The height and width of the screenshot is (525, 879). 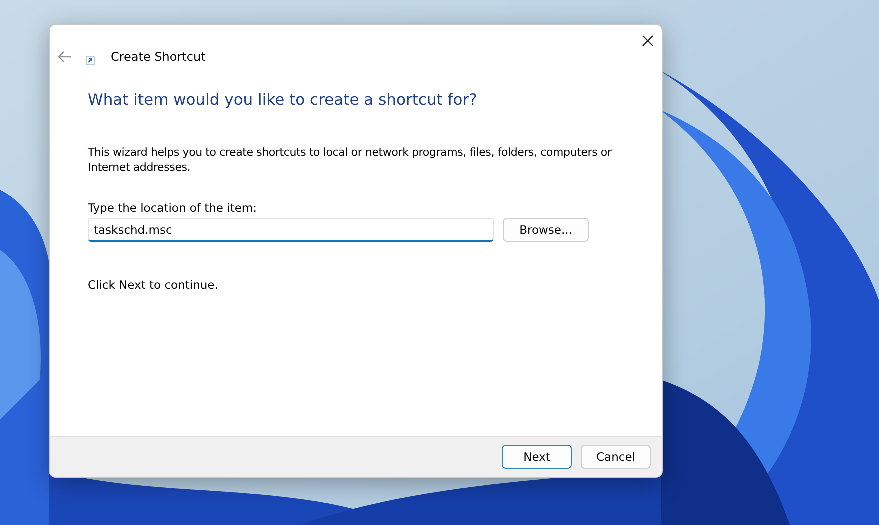 I want to click on location-input-field: taskschd.msc, so click(x=291, y=230).